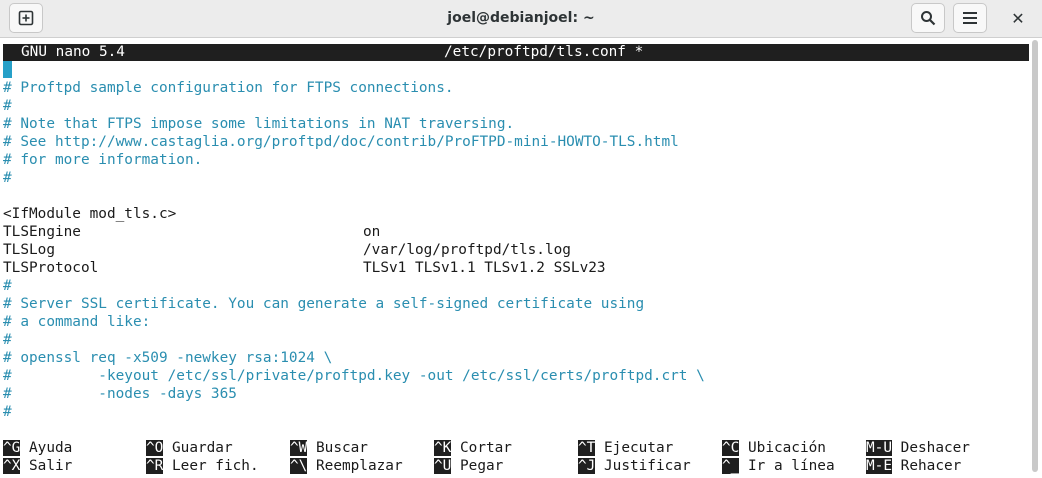 The height and width of the screenshot is (478, 1042). Describe the element at coordinates (731, 466) in the screenshot. I see `shortcut-key: ^_` at that location.